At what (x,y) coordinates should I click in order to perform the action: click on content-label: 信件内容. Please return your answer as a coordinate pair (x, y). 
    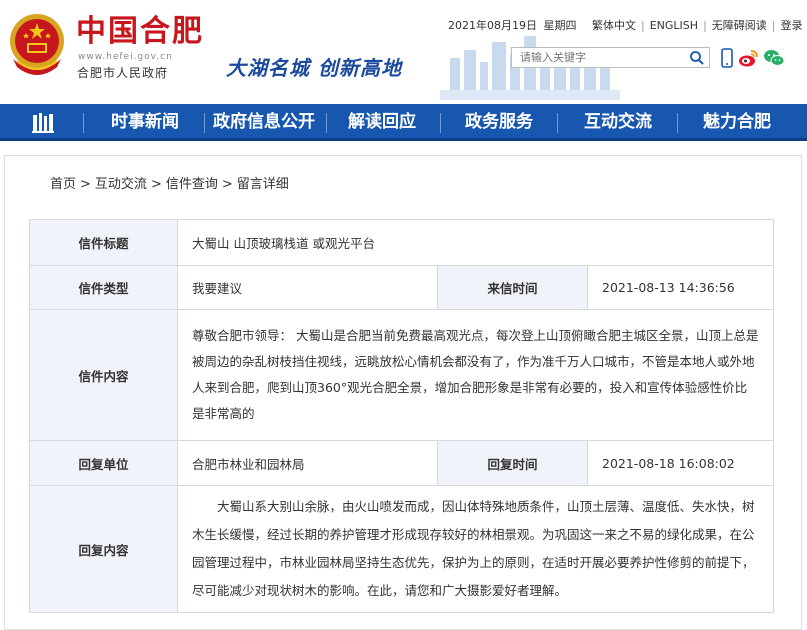
    Looking at the image, I should click on (103, 375).